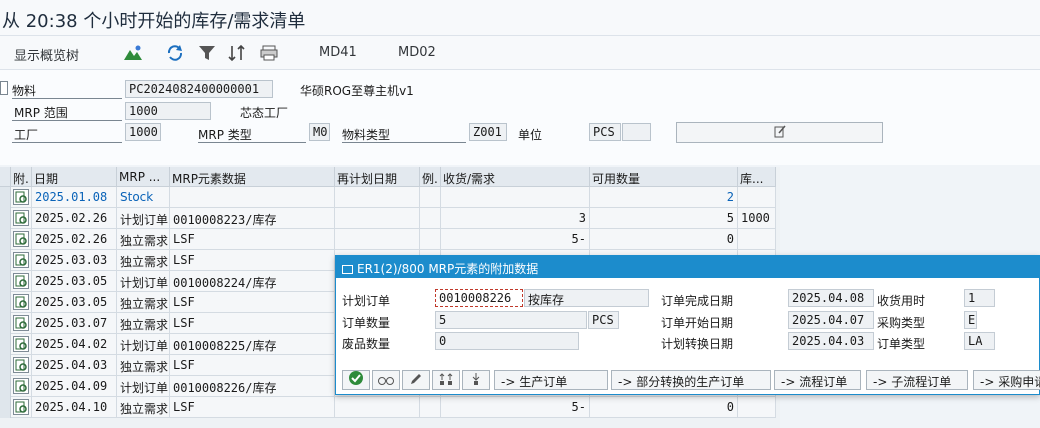 This screenshot has height=428, width=1040. I want to click on header-collapse-icon, so click(4, 88).